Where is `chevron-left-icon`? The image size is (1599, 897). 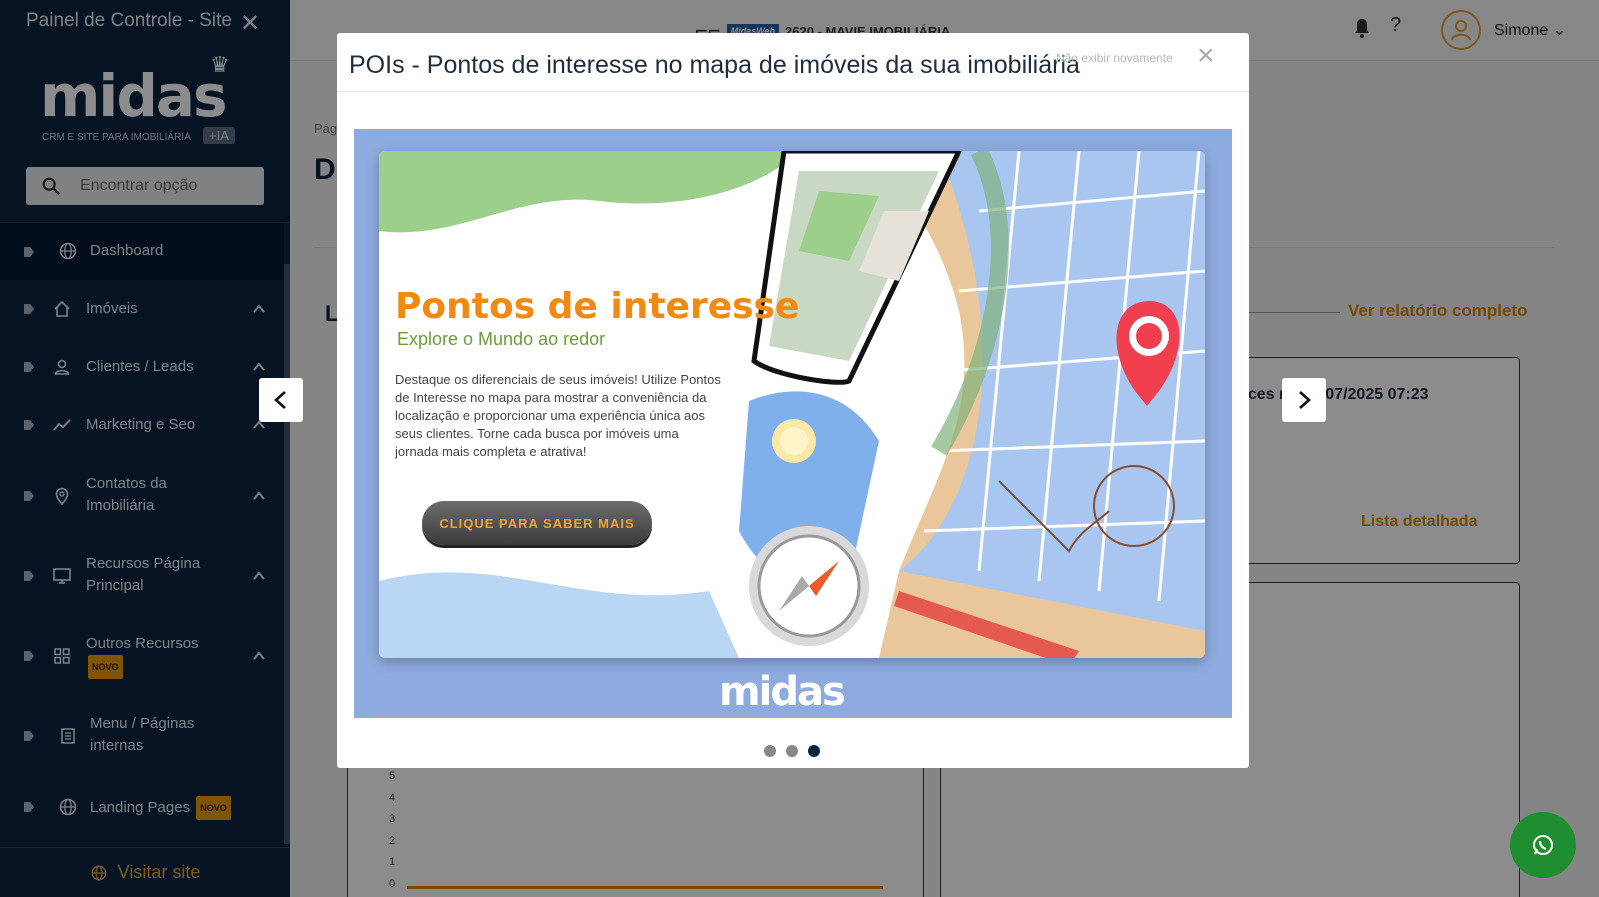 chevron-left-icon is located at coordinates (280, 400).